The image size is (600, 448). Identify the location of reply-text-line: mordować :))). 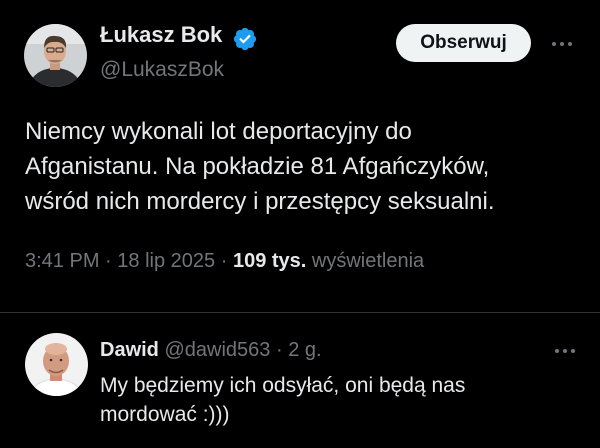
(165, 414).